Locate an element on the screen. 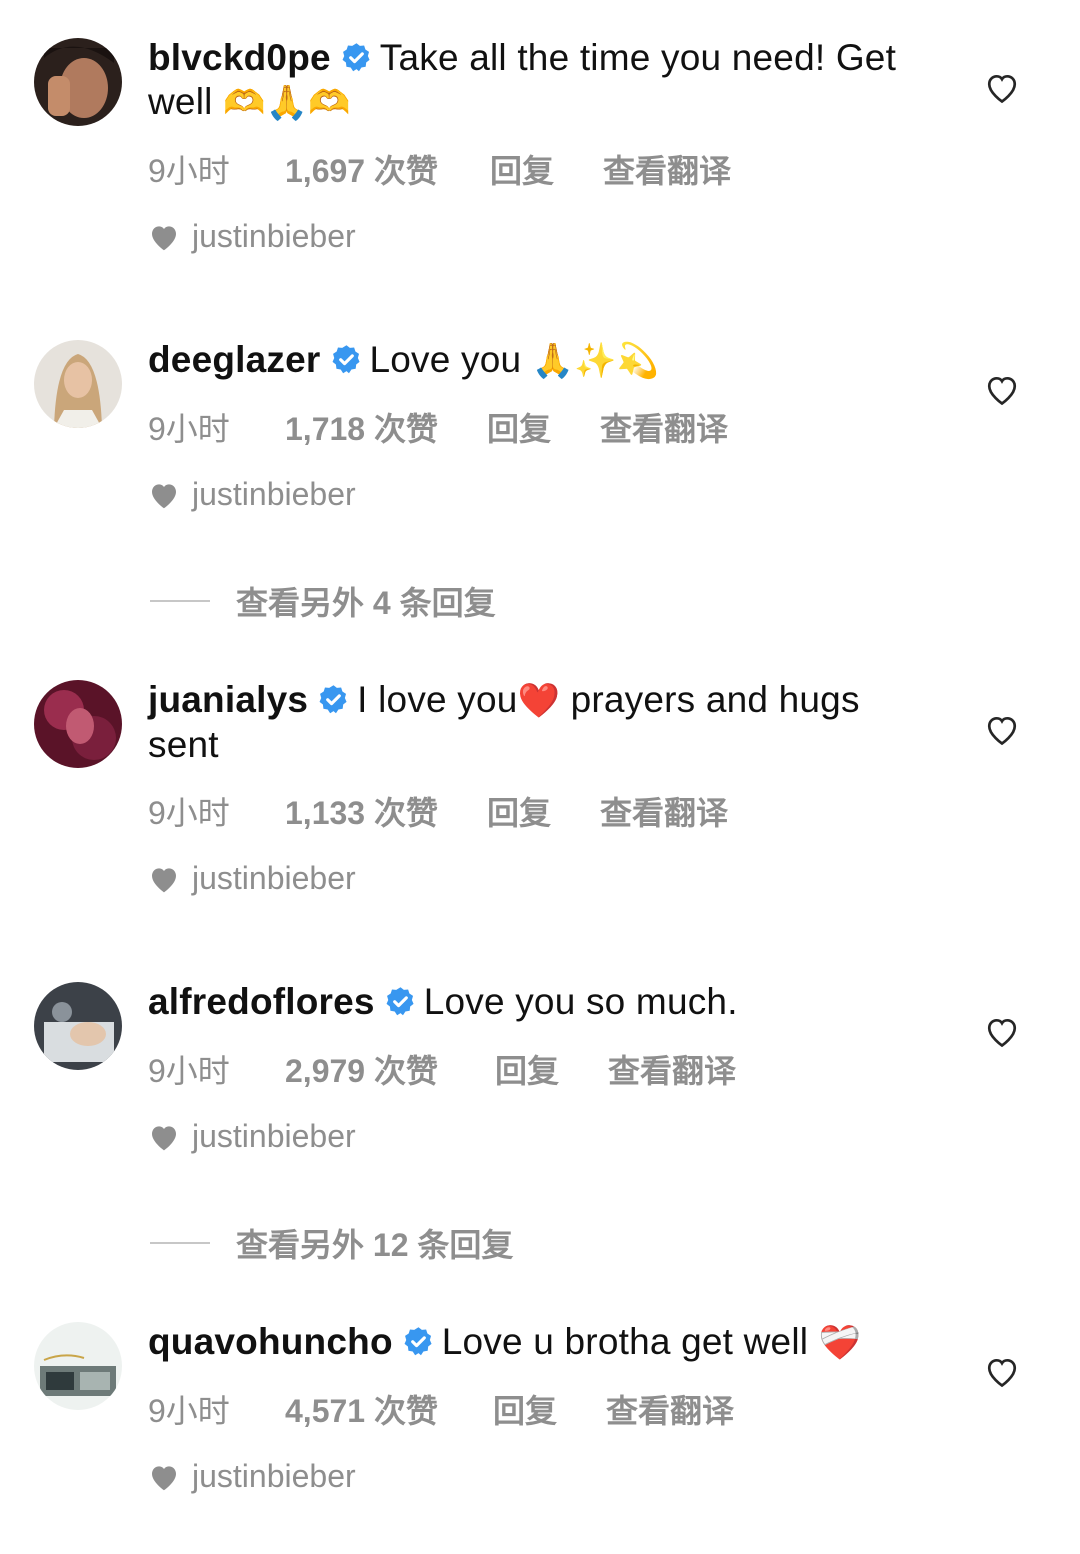 This screenshot has width=1080, height=1554. comment-likes: 2,979 次赞 is located at coordinates (390, 1069).